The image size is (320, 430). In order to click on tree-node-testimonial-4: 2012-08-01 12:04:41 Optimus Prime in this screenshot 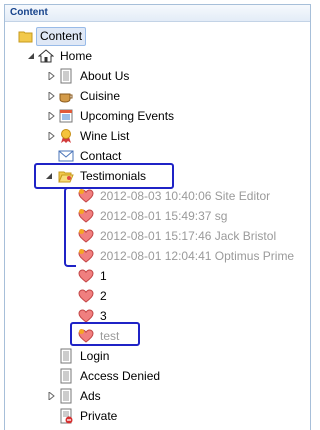, I will do `click(150, 256)`.